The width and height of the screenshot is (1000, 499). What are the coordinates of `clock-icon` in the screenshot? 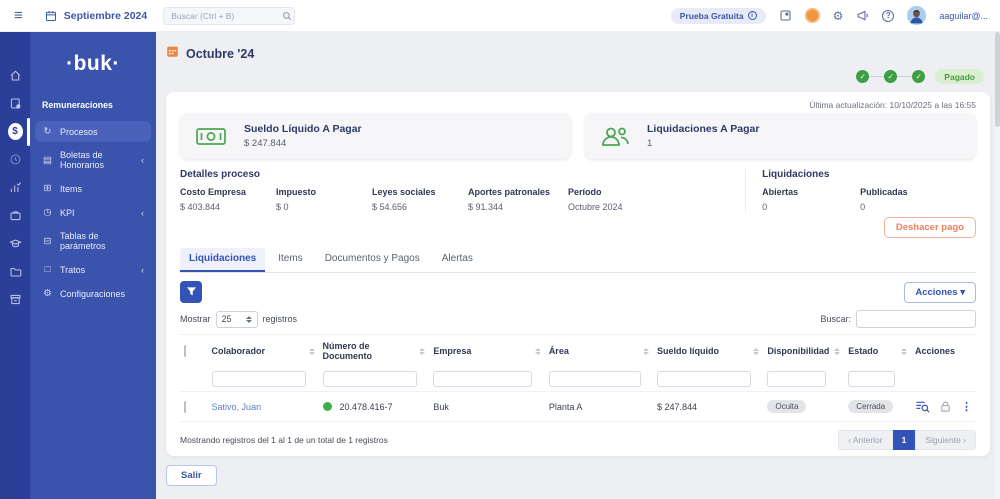 It's located at (15, 159).